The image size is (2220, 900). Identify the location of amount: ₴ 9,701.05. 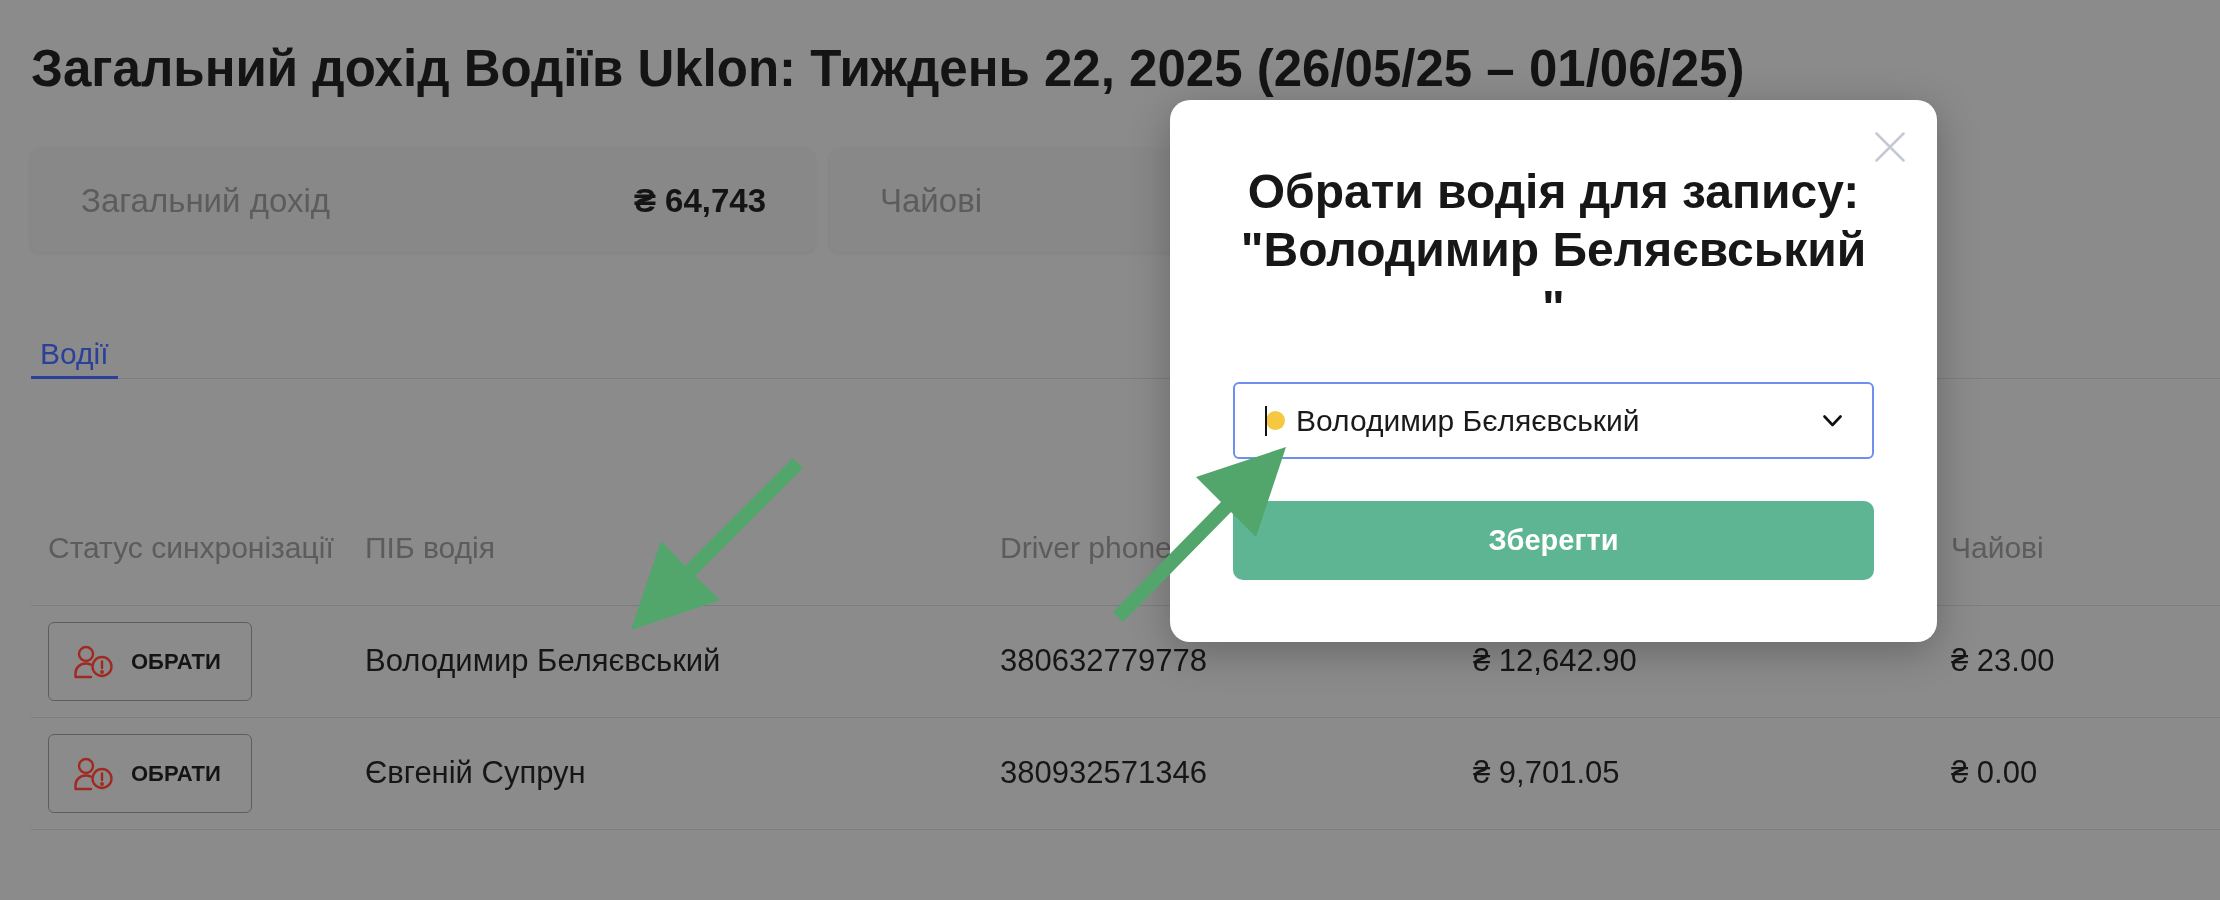
(1546, 773).